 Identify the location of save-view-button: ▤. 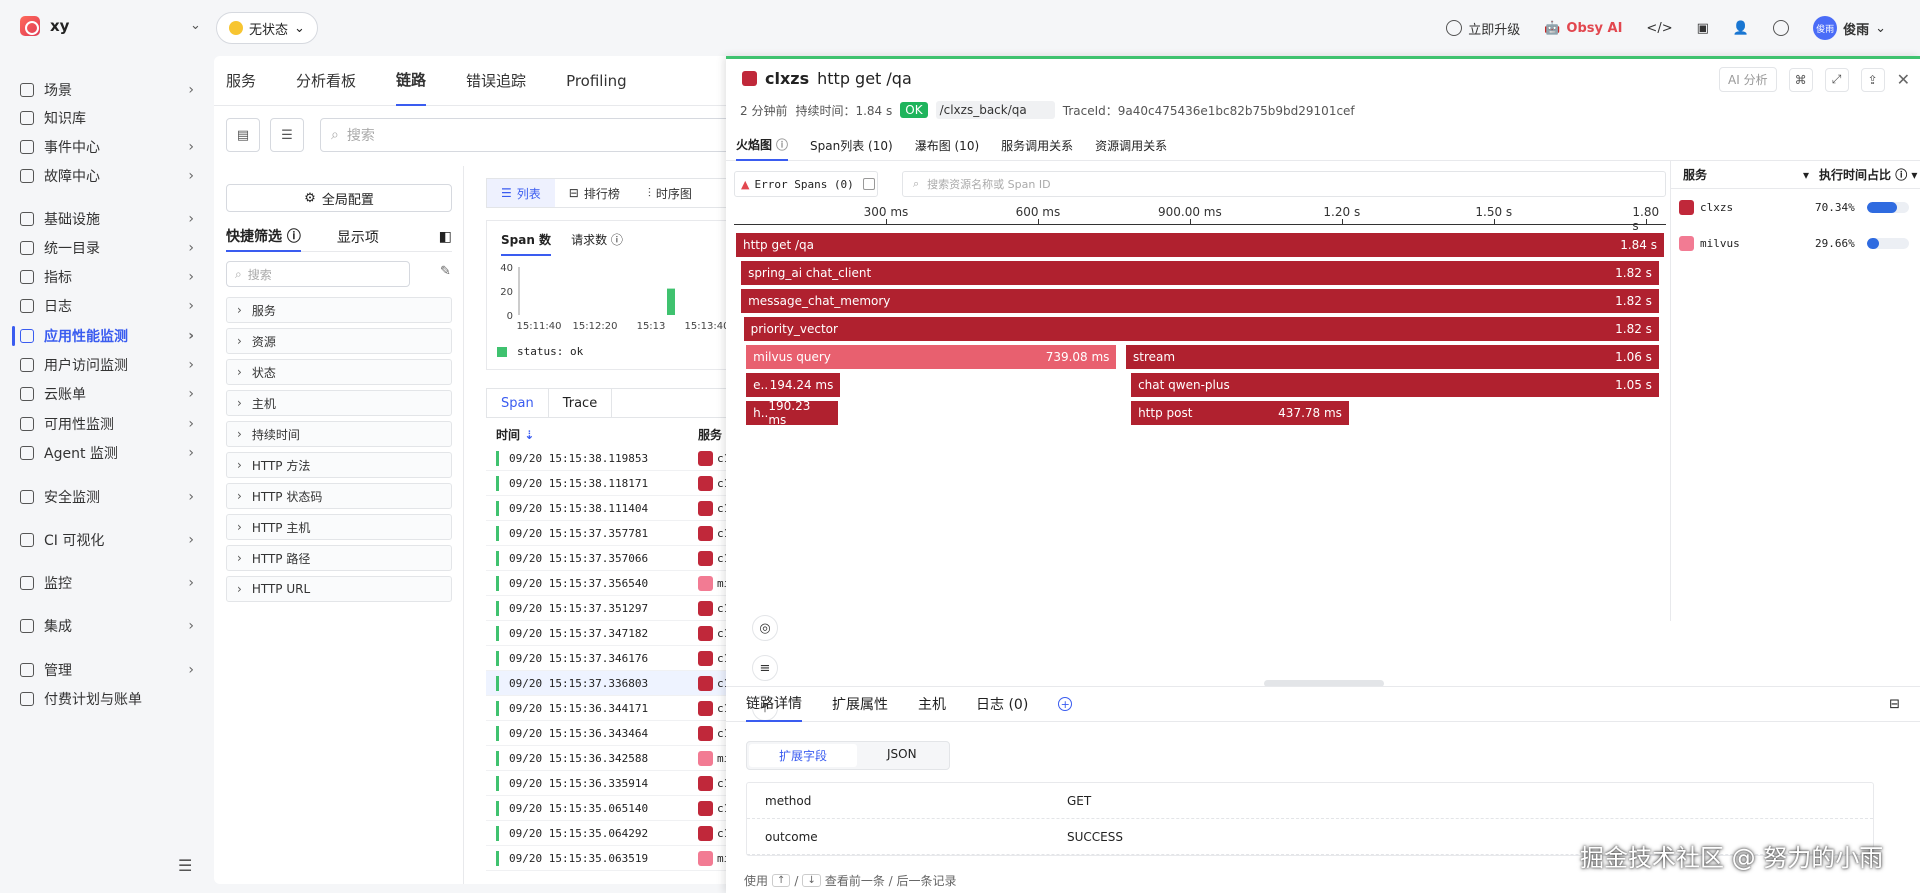
(243, 135).